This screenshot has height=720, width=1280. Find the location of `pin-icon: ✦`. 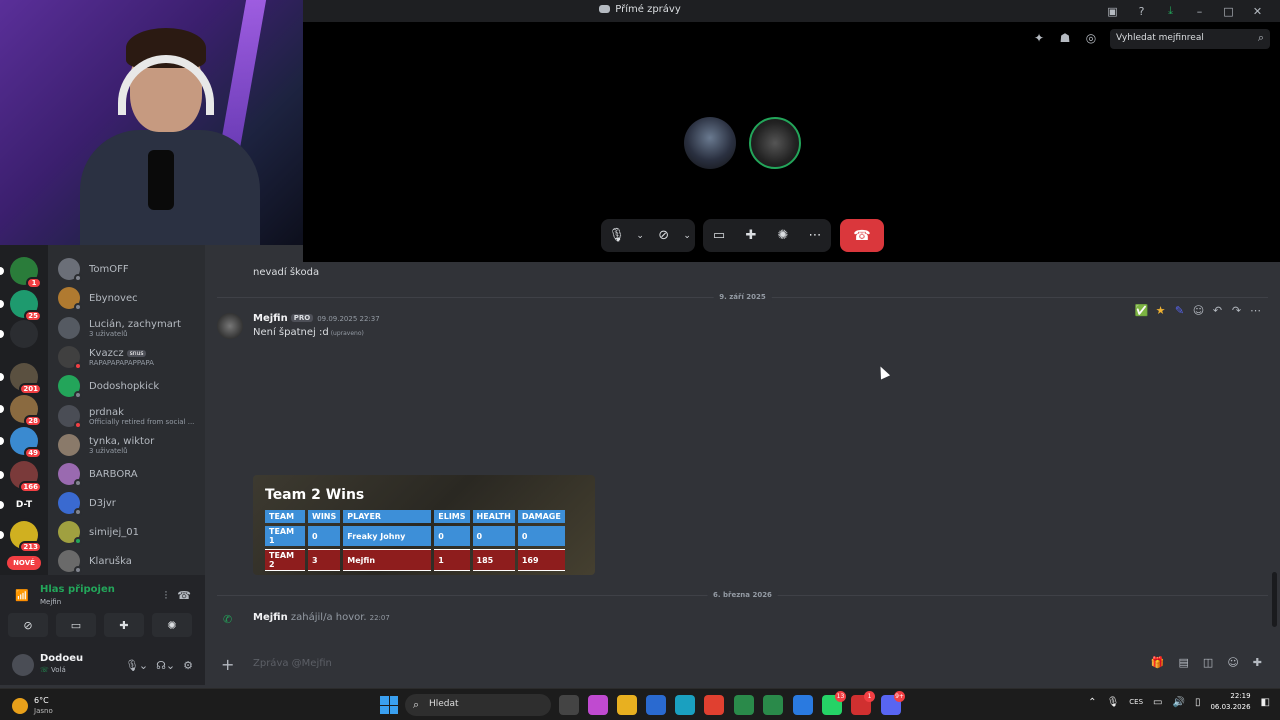

pin-icon: ✦ is located at coordinates (1039, 38).